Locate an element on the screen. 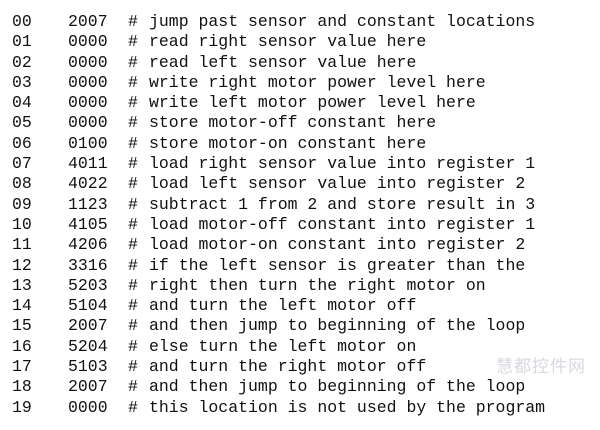  machine-word: 4011 is located at coordinates (88, 164).